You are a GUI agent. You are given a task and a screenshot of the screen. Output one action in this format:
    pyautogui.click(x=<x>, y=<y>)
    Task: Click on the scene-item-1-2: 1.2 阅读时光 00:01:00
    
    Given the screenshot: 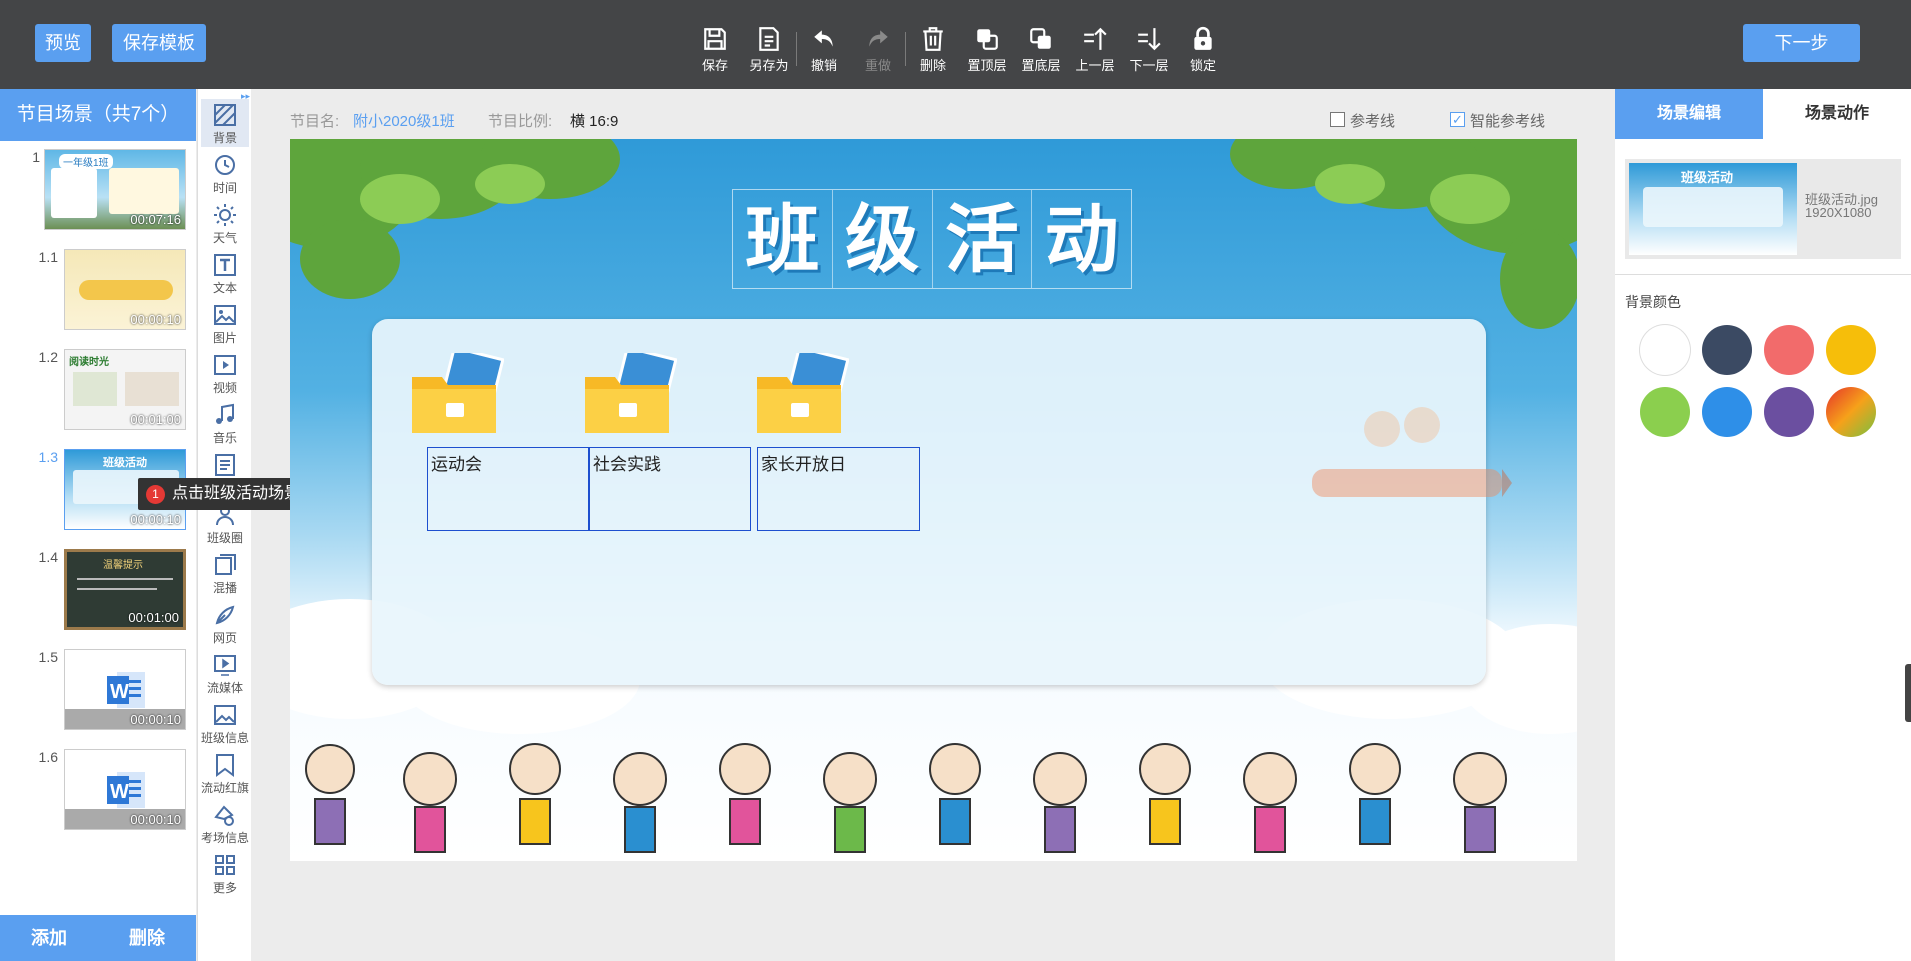 What is the action you would take?
    pyautogui.click(x=98, y=394)
    